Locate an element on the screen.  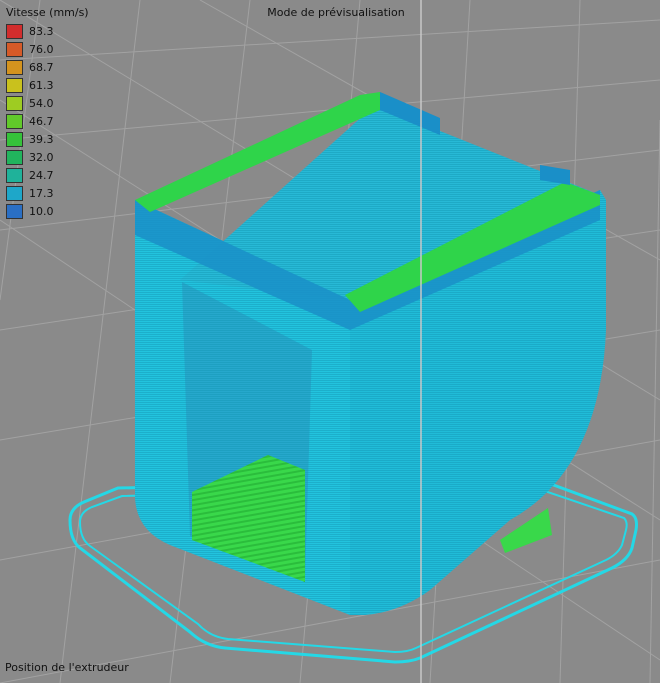
legend-entry: 54.0 is located at coordinates (47, 103).